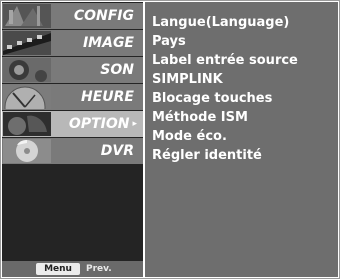 The height and width of the screenshot is (279, 346). I want to click on config-thumbnail-icon, so click(27, 16).